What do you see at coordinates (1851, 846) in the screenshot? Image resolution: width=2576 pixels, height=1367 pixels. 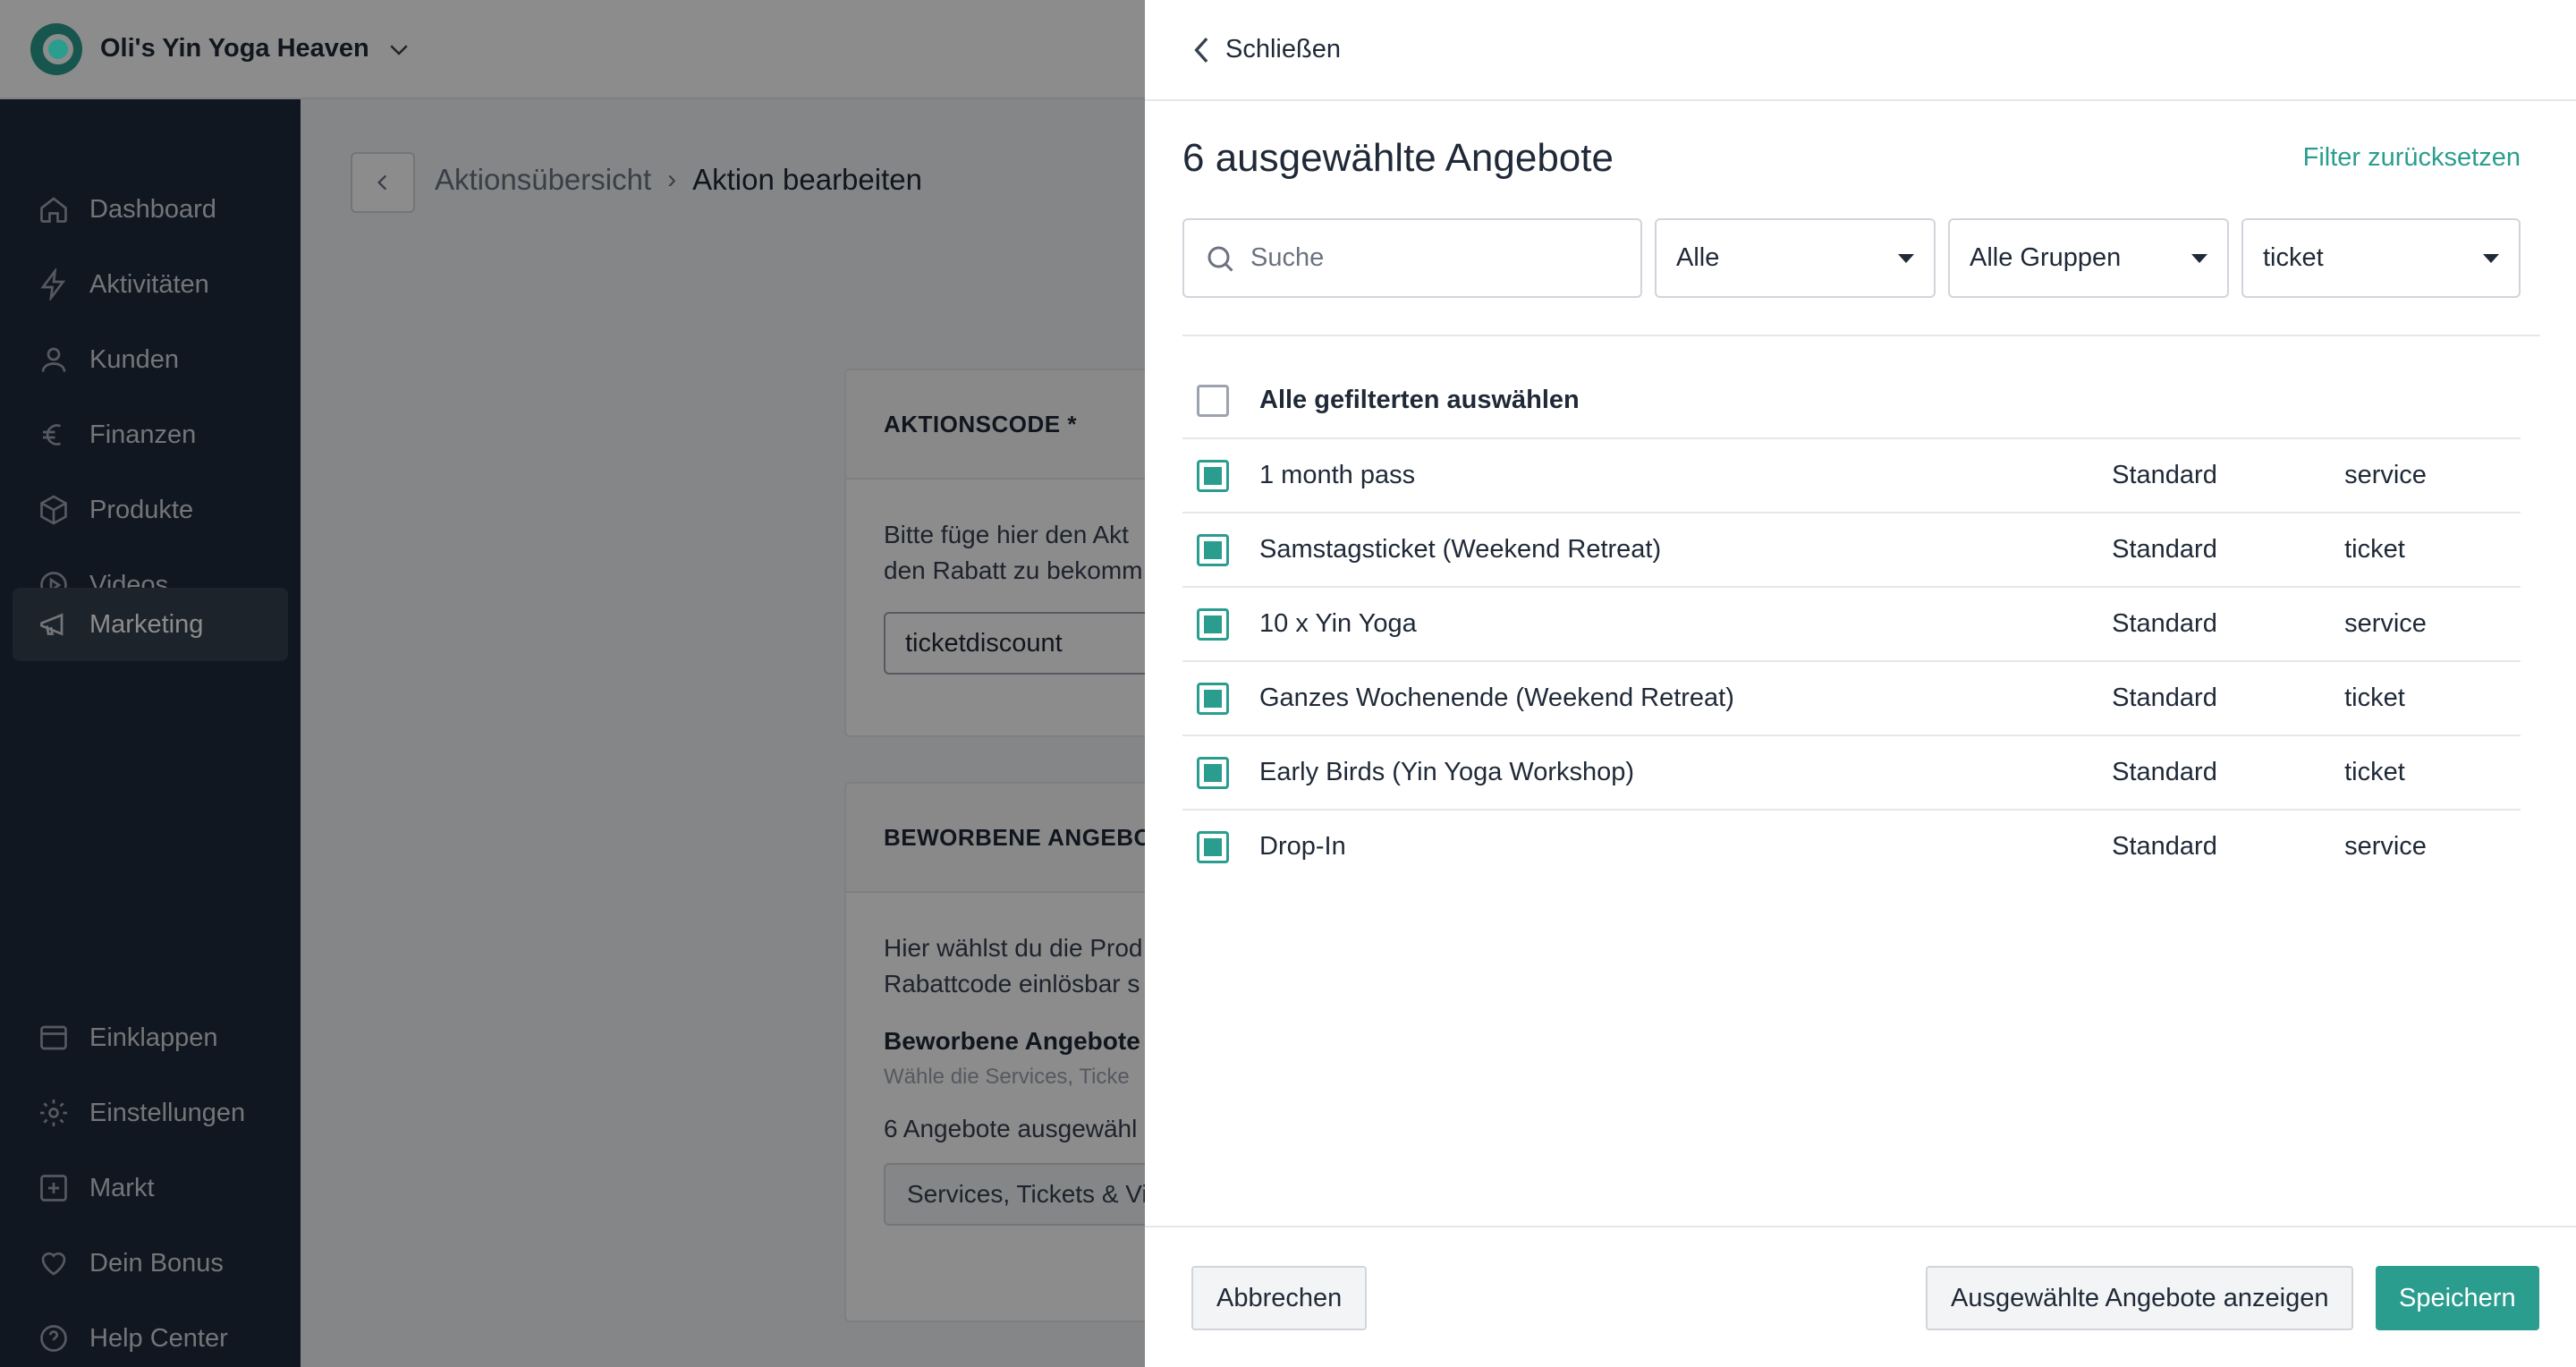 I see `table-row: Drop-In Standard service` at bounding box center [1851, 846].